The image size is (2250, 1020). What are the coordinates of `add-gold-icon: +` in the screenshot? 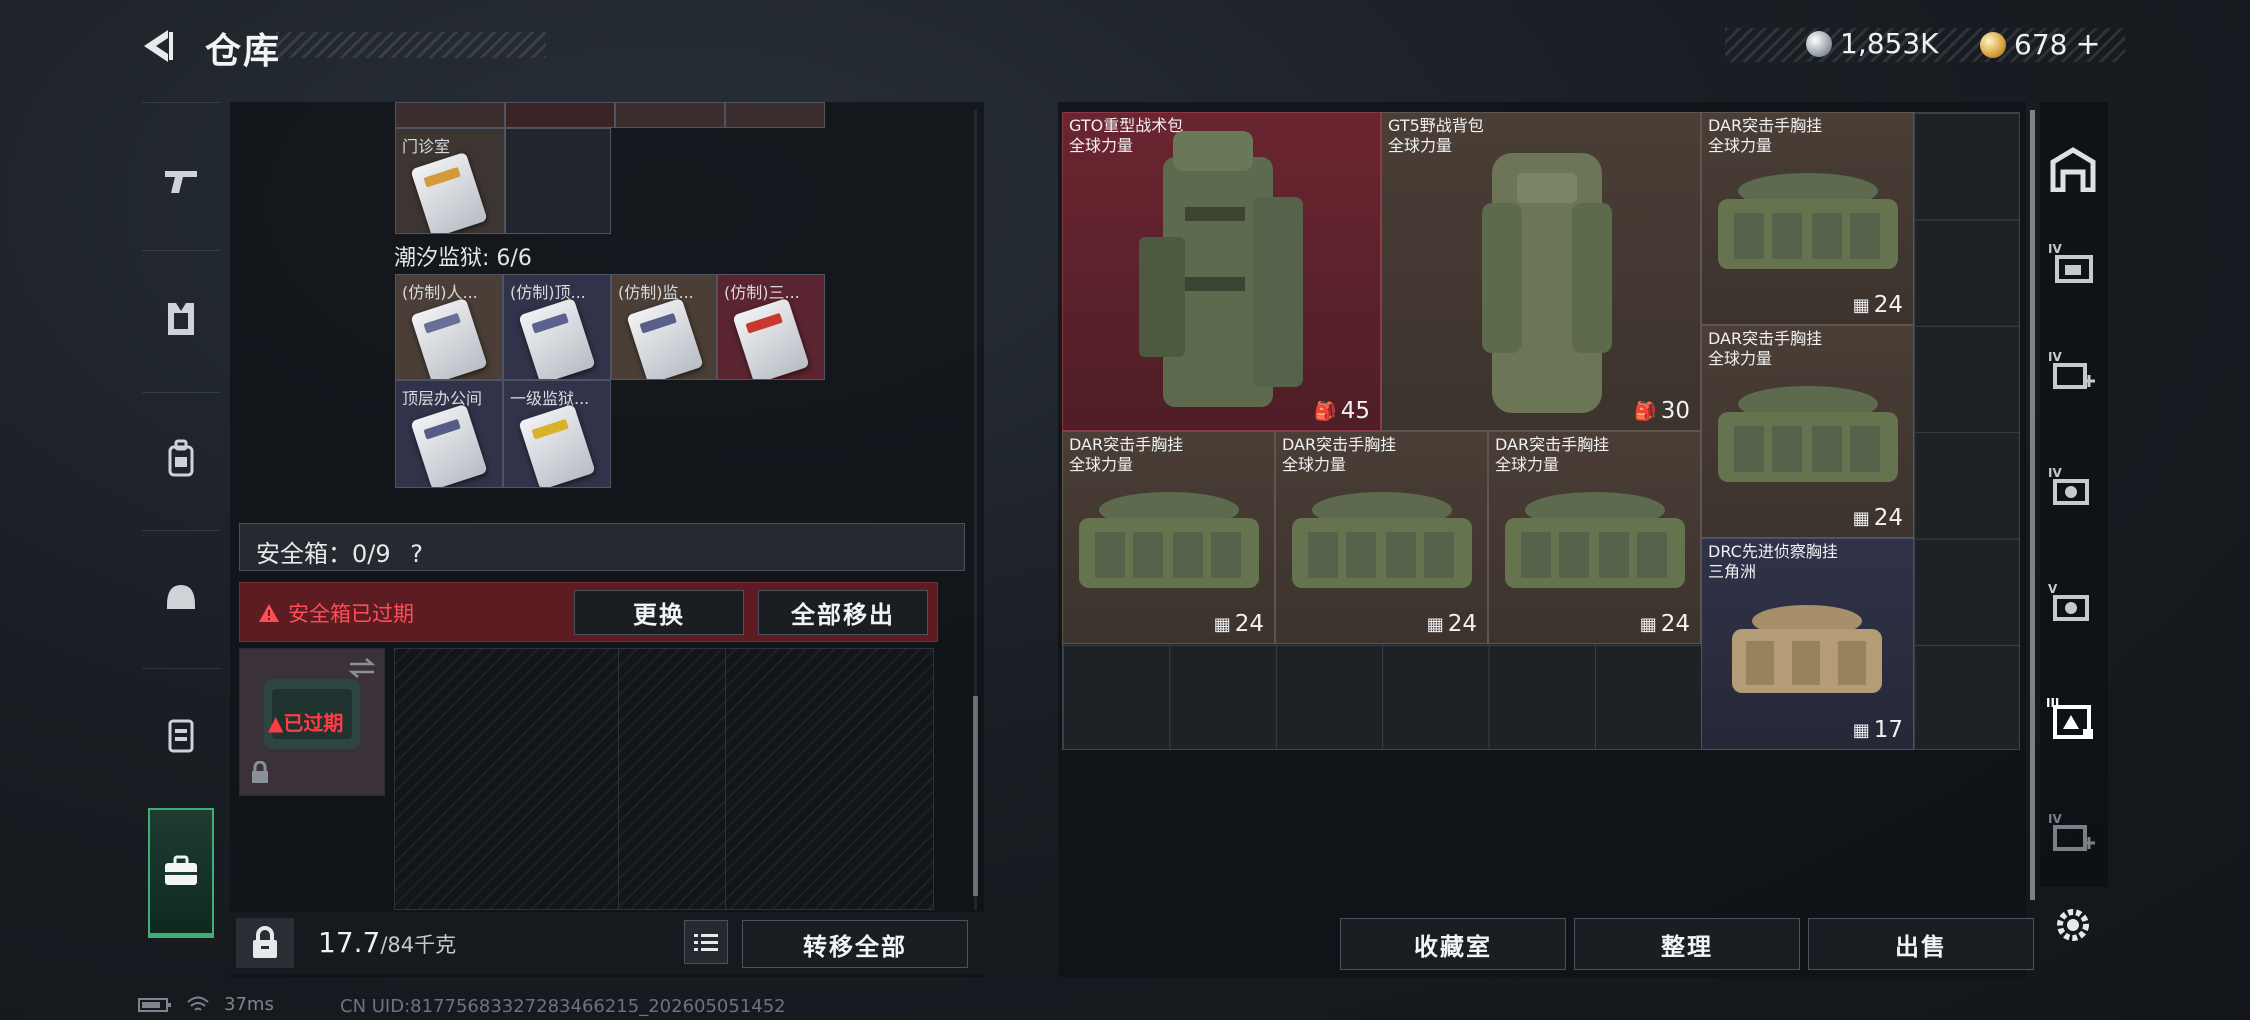 It's located at (2087, 44).